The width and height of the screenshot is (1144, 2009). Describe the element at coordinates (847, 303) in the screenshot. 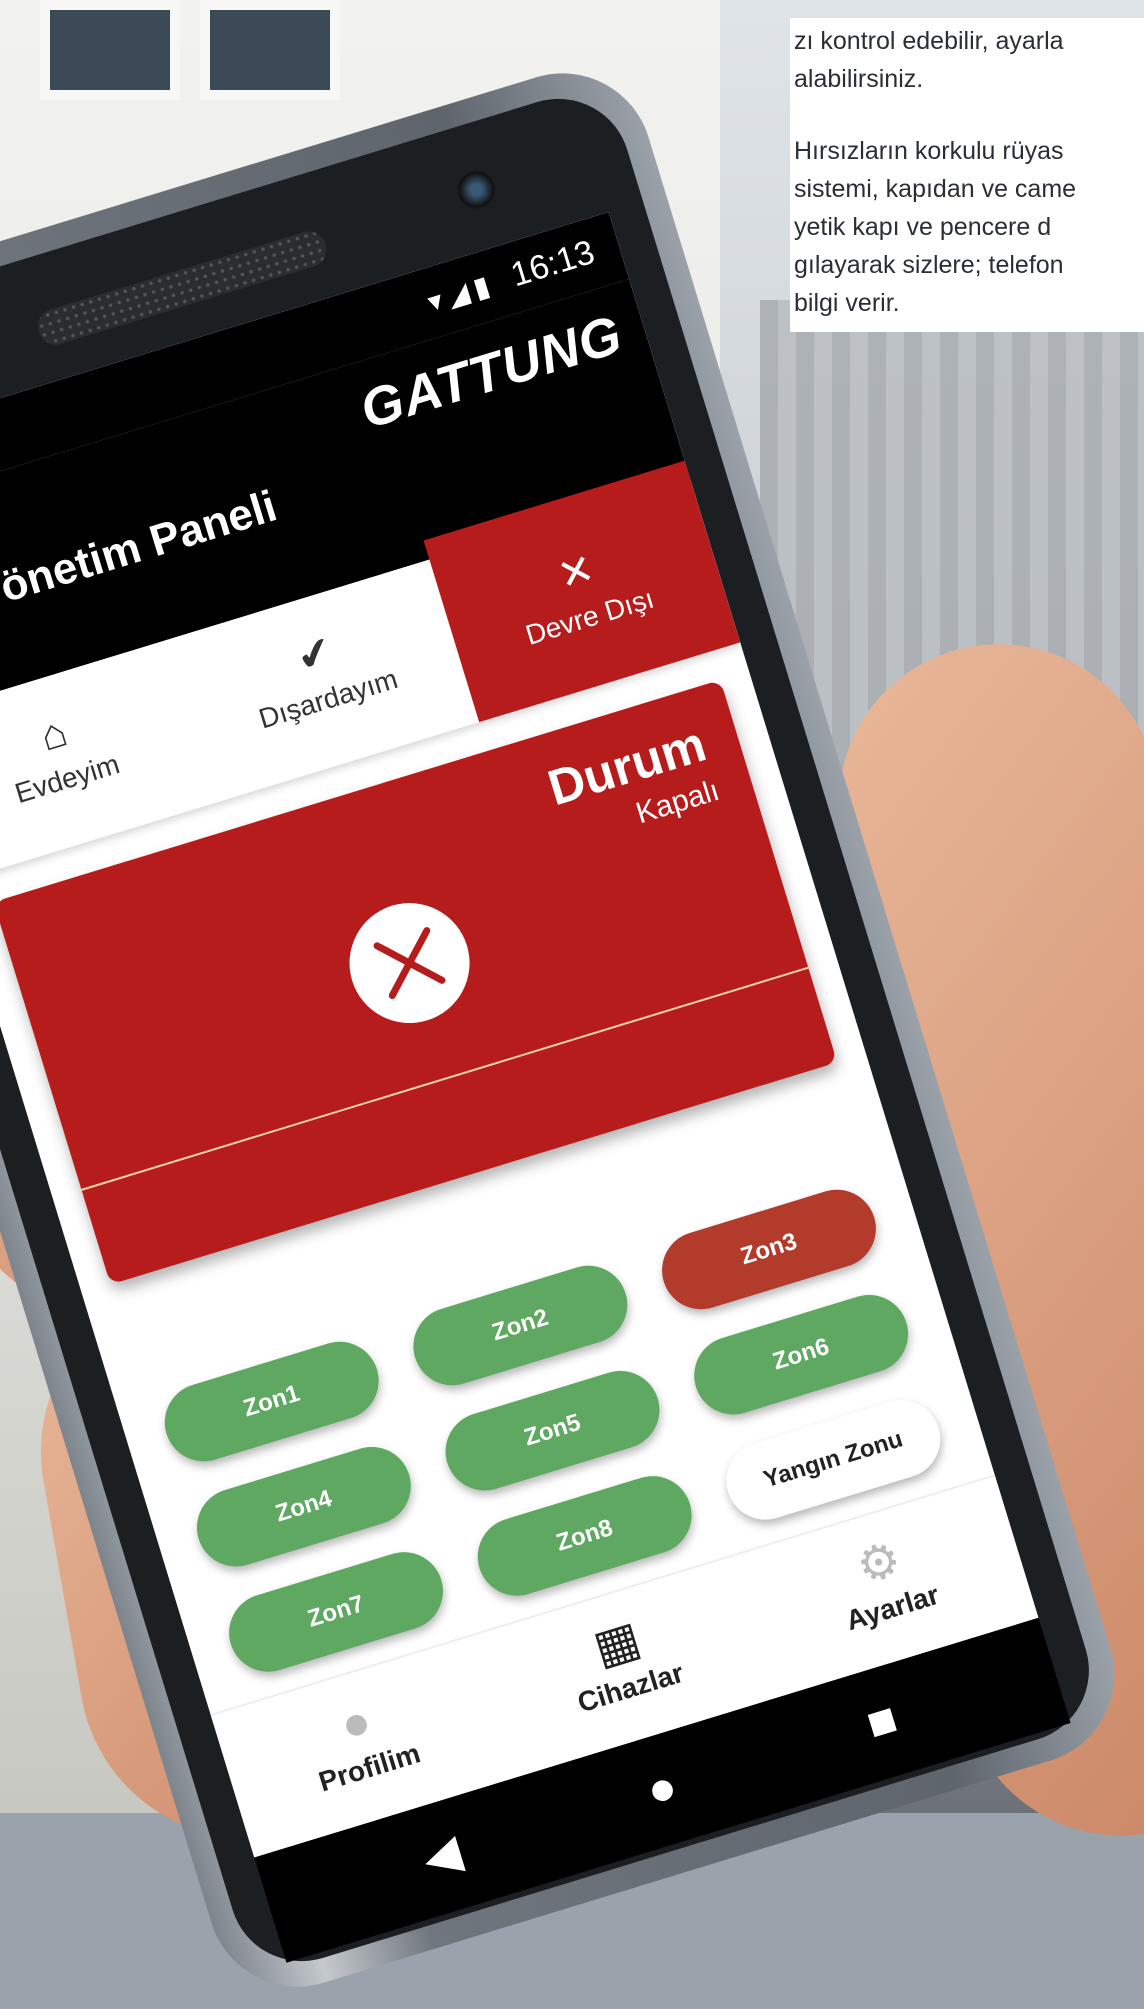

I see `marketing-line: bilgi verir.` at that location.